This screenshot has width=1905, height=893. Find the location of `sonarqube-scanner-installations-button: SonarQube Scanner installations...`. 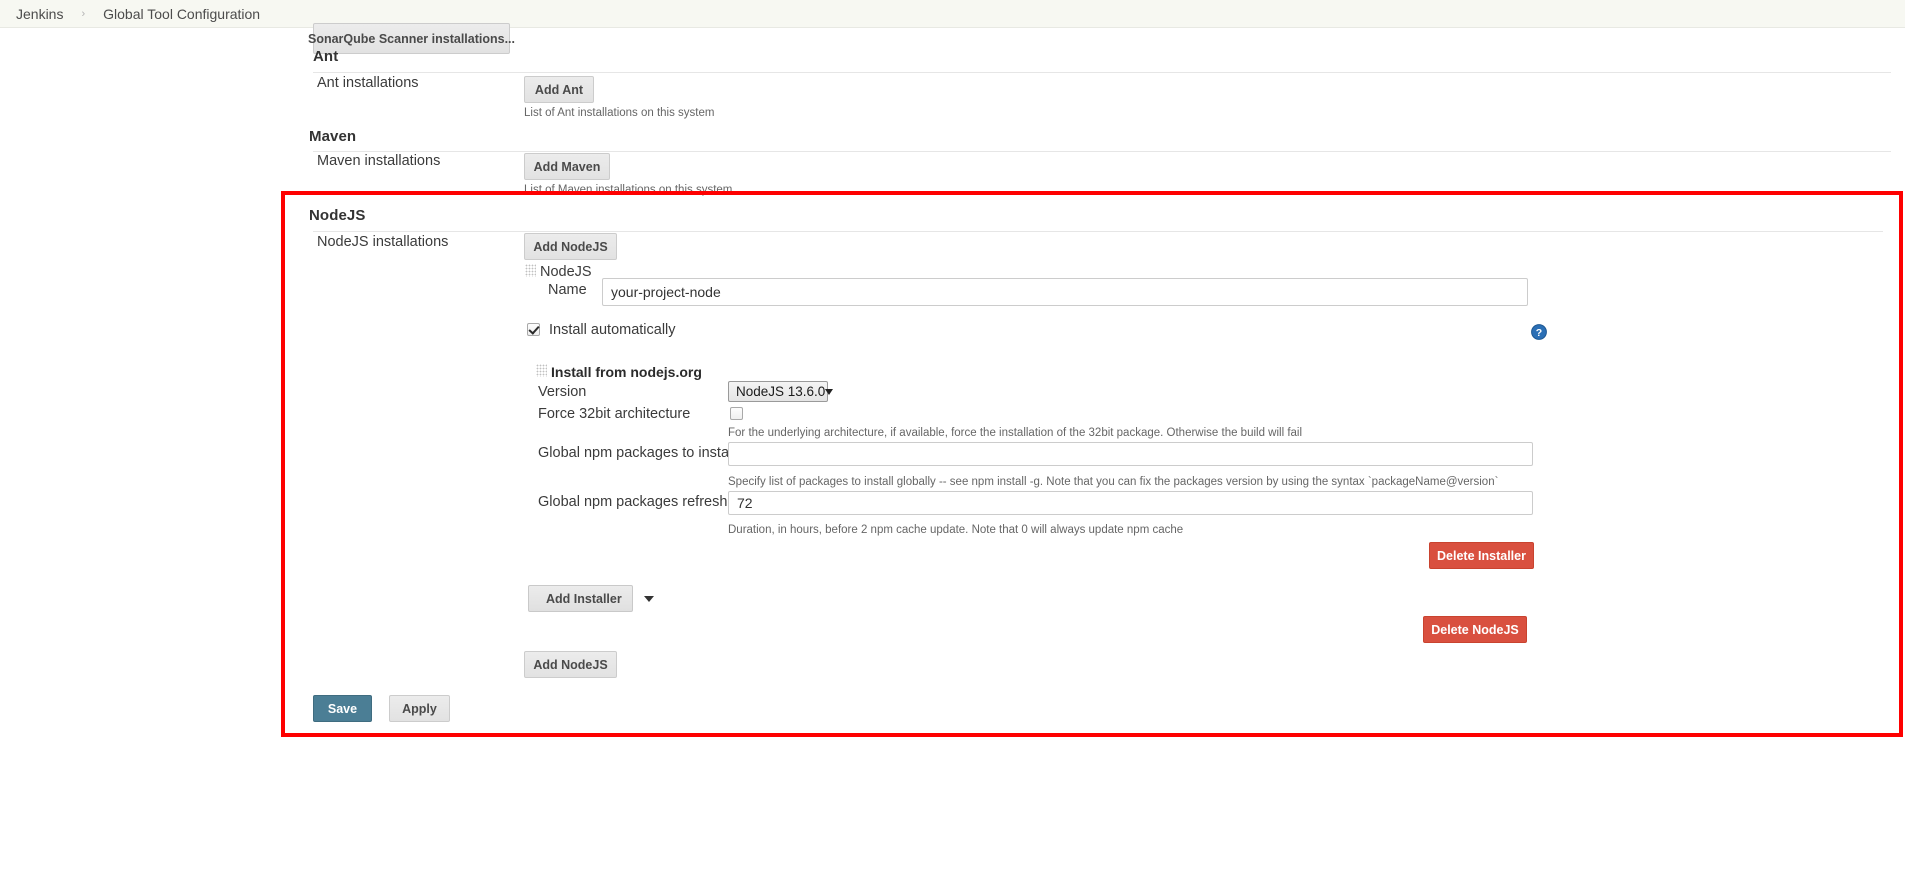

sonarqube-scanner-installations-button: SonarQube Scanner installations... is located at coordinates (411, 38).